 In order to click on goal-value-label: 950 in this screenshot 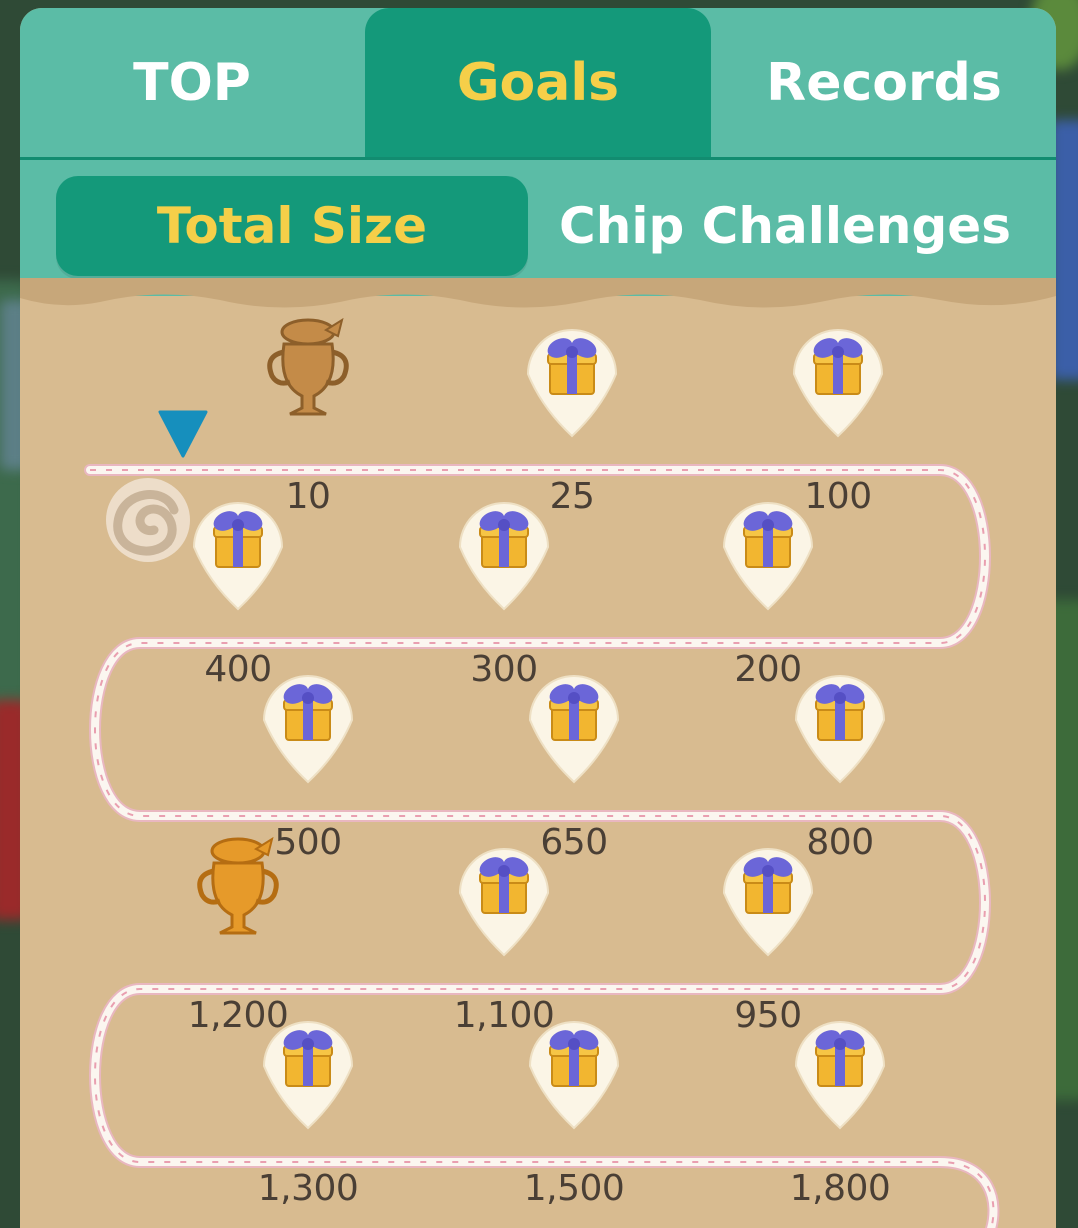, I will do `click(768, 1015)`.